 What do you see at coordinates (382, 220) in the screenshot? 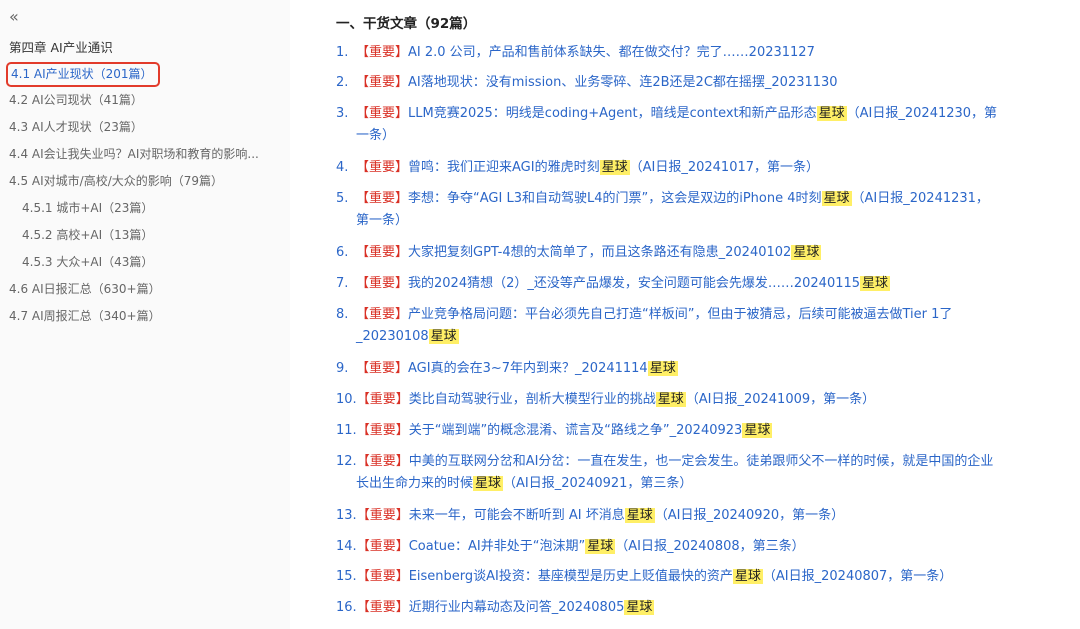
I see `source-note-cont: 第一条）` at bounding box center [382, 220].